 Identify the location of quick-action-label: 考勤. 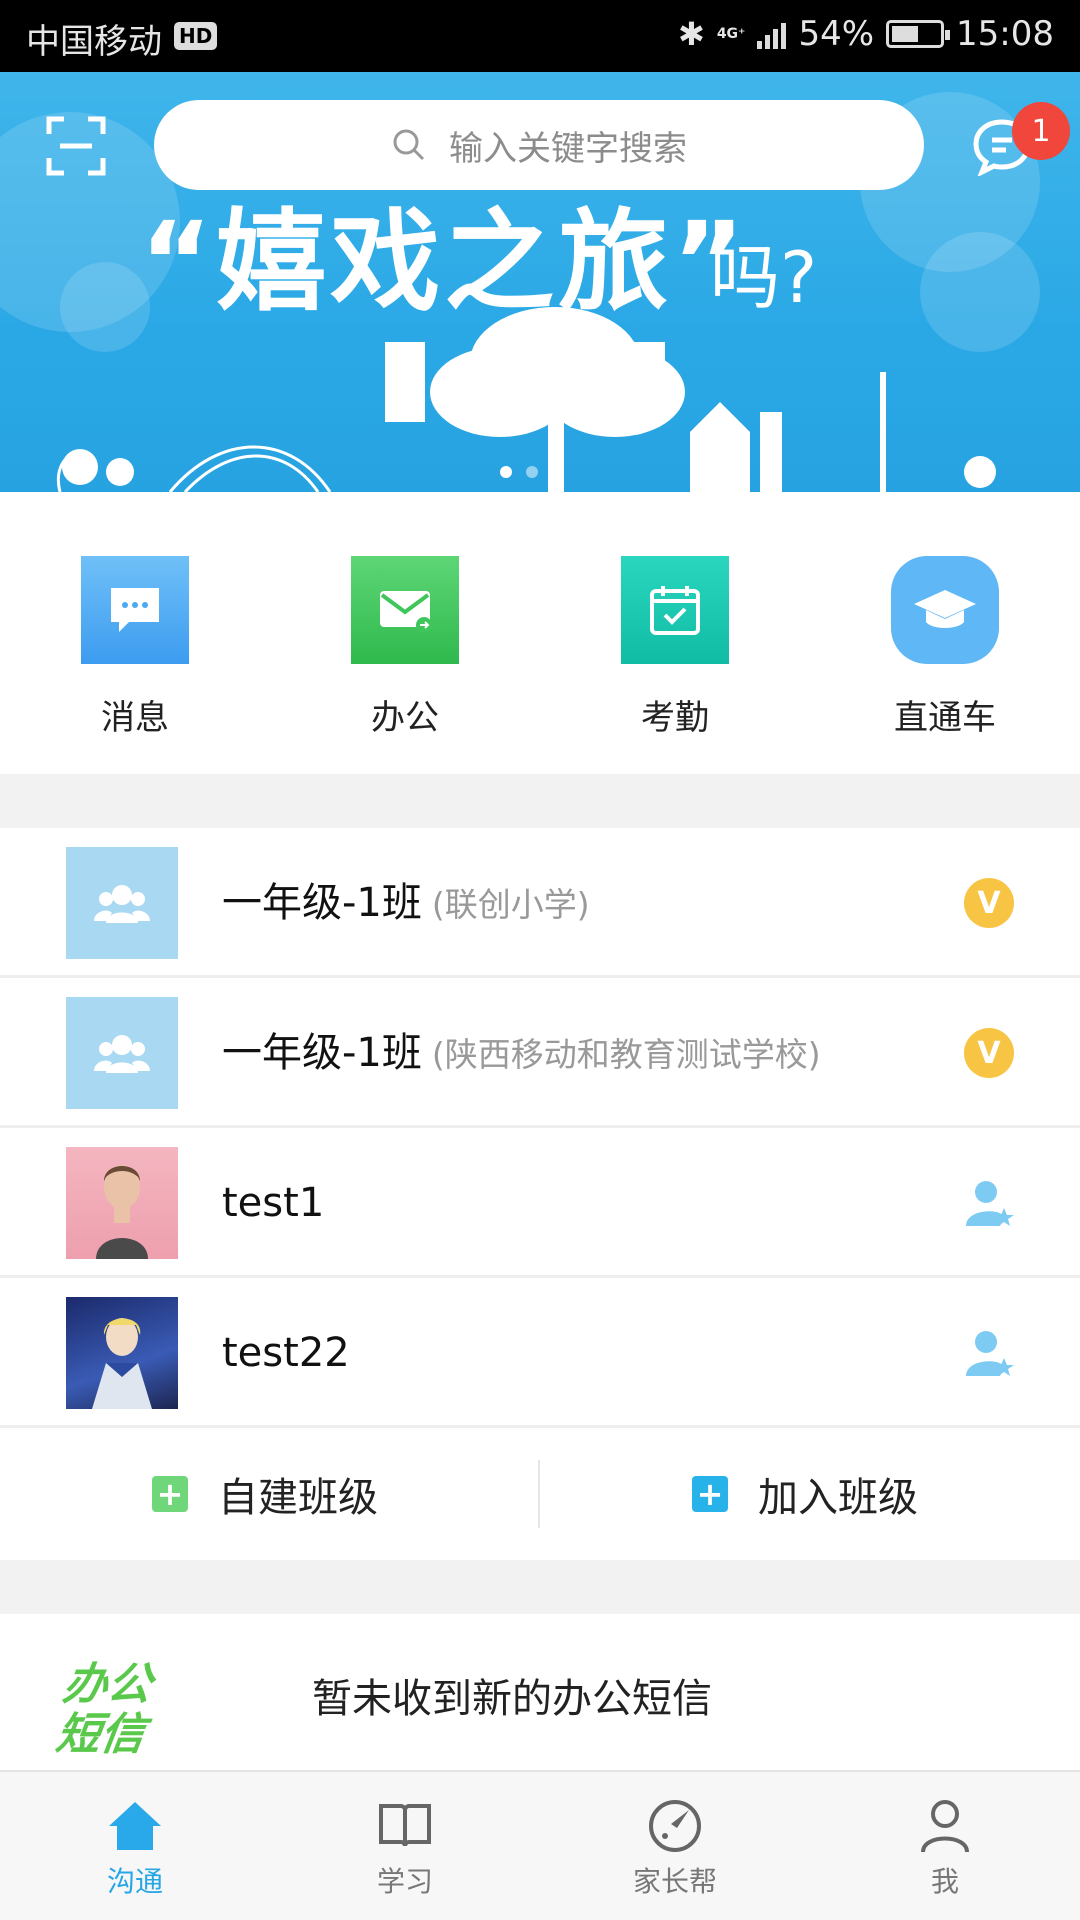
(675, 718).